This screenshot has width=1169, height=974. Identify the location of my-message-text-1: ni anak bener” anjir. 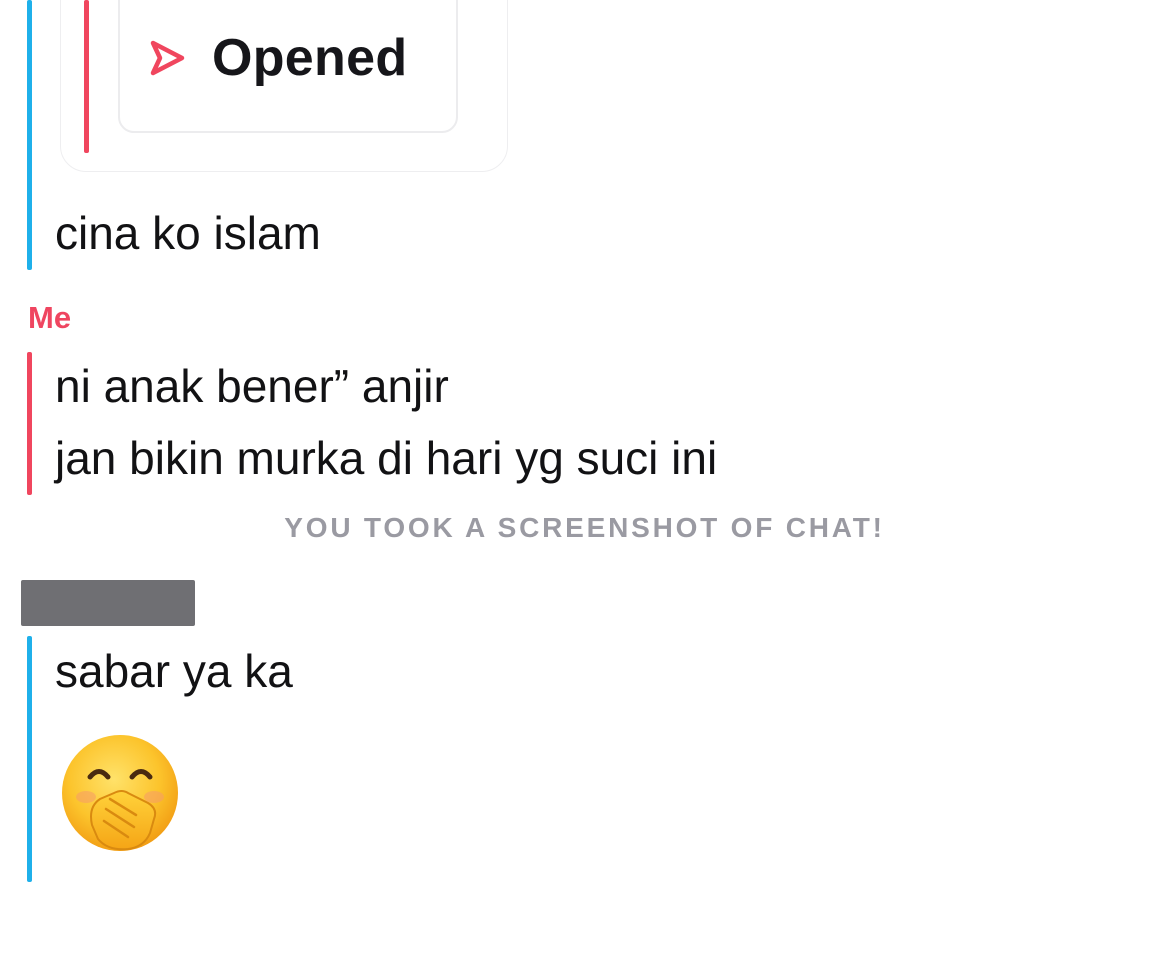
(252, 386).